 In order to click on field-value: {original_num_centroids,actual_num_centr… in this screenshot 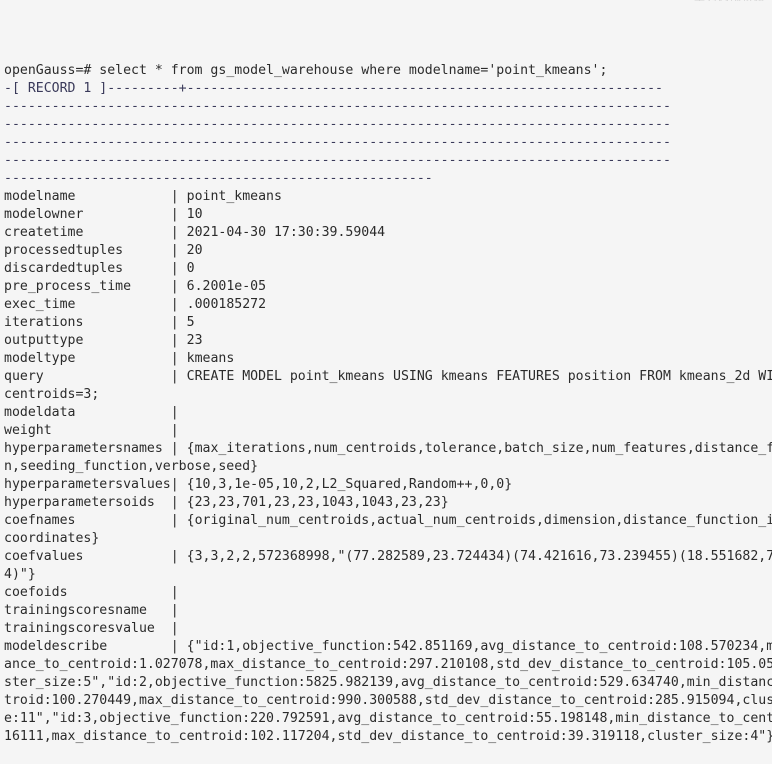, I will do `click(479, 520)`.